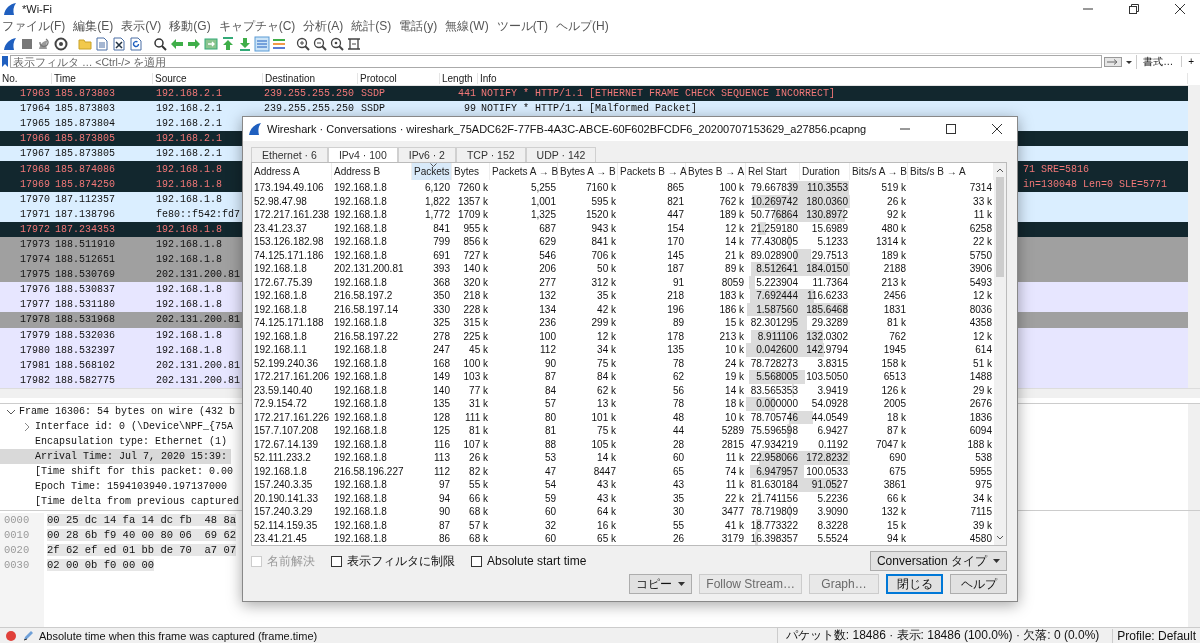 The image size is (1200, 643). What do you see at coordinates (116, 456) in the screenshot?
I see `tree-item: Arrival Time: Jul 7, 2020 15:39:` at bounding box center [116, 456].